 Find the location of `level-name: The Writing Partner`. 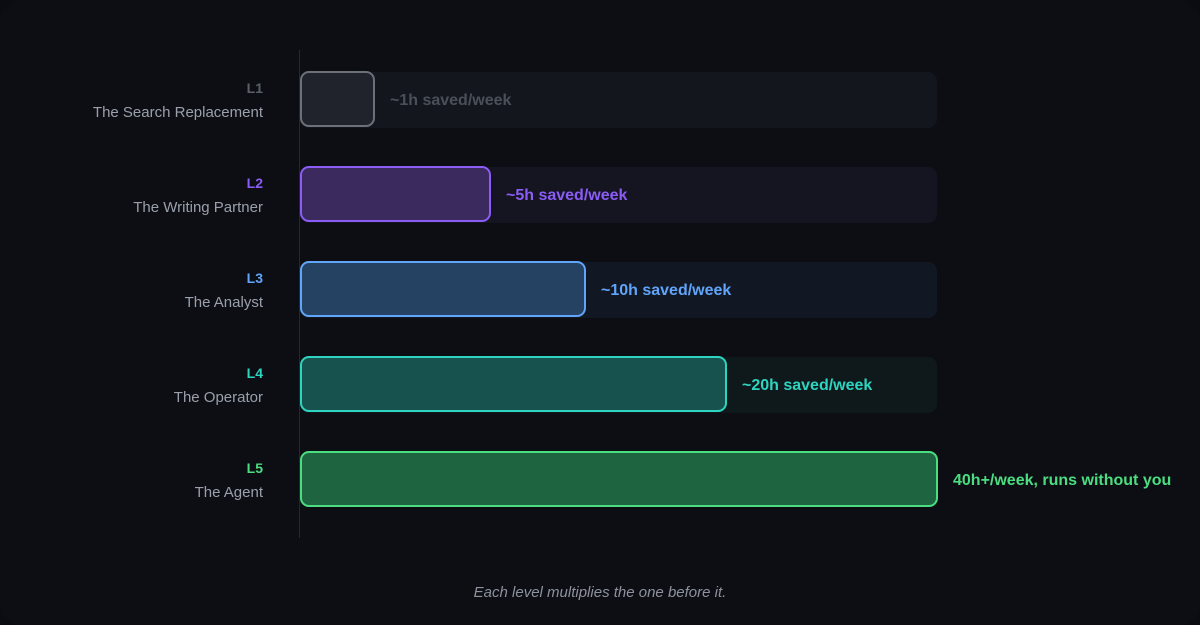

level-name: The Writing Partner is located at coordinates (198, 207).